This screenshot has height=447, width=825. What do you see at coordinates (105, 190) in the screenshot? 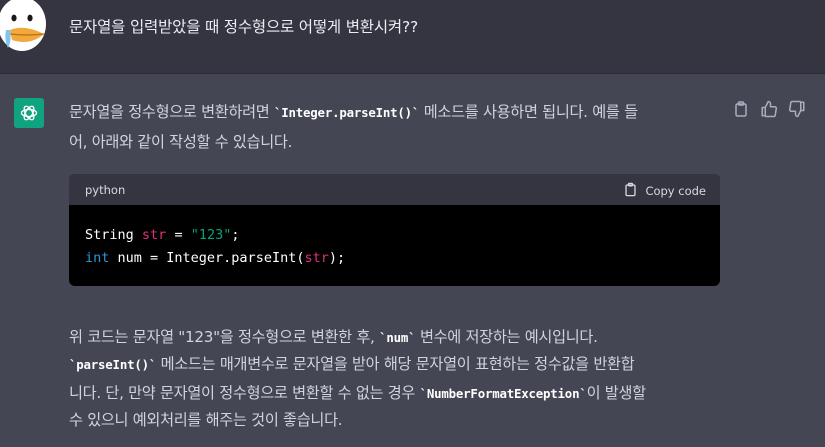
I see `code-language-label: python` at bounding box center [105, 190].